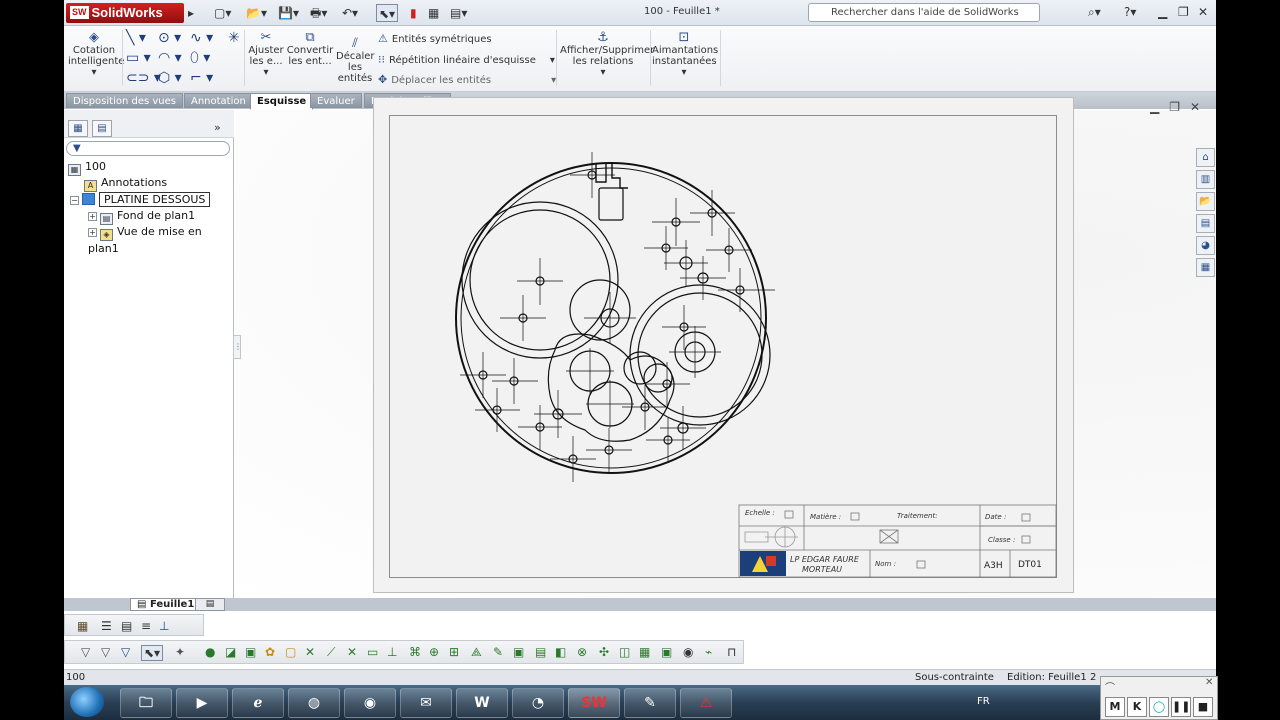 The height and width of the screenshot is (720, 1280). Describe the element at coordinates (1115, 707) in the screenshot. I see `recorder-m-button: M` at that location.